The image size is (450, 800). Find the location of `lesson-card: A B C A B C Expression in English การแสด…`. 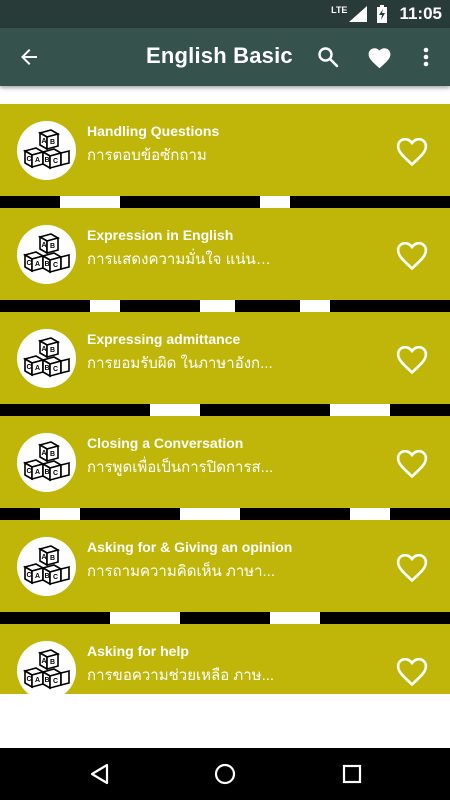

lesson-card: A B C A B C Expression in English การแสด… is located at coordinates (225, 254).